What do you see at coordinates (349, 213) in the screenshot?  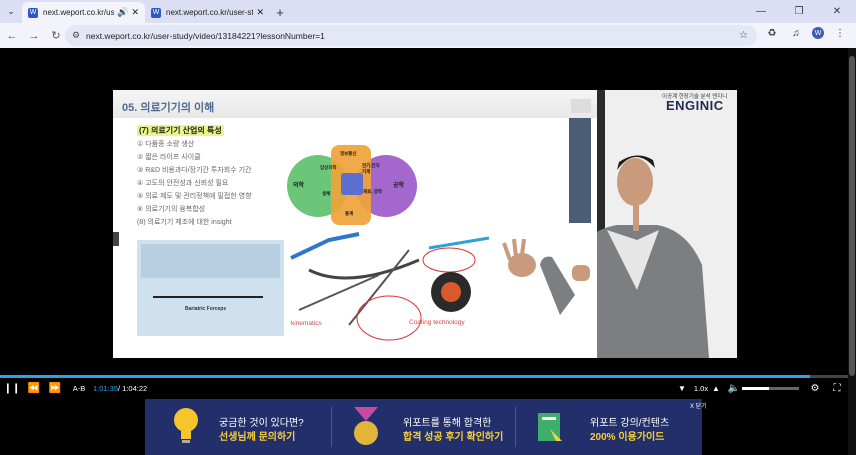 I see `venn-label-bottom: 통계` at bounding box center [349, 213].